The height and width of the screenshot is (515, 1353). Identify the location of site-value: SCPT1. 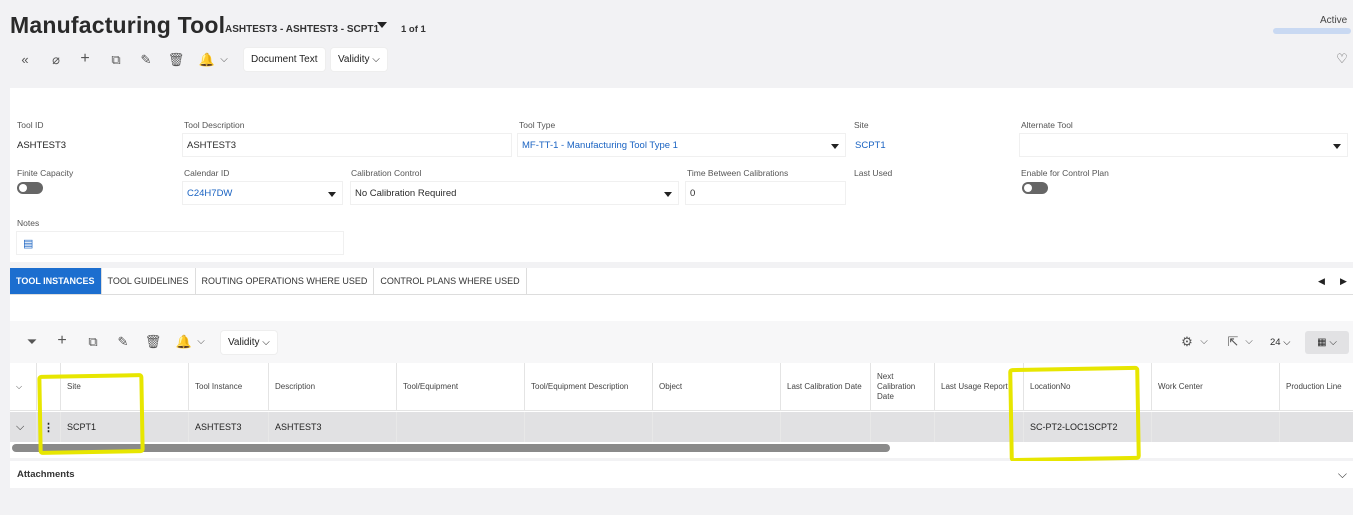
(870, 145).